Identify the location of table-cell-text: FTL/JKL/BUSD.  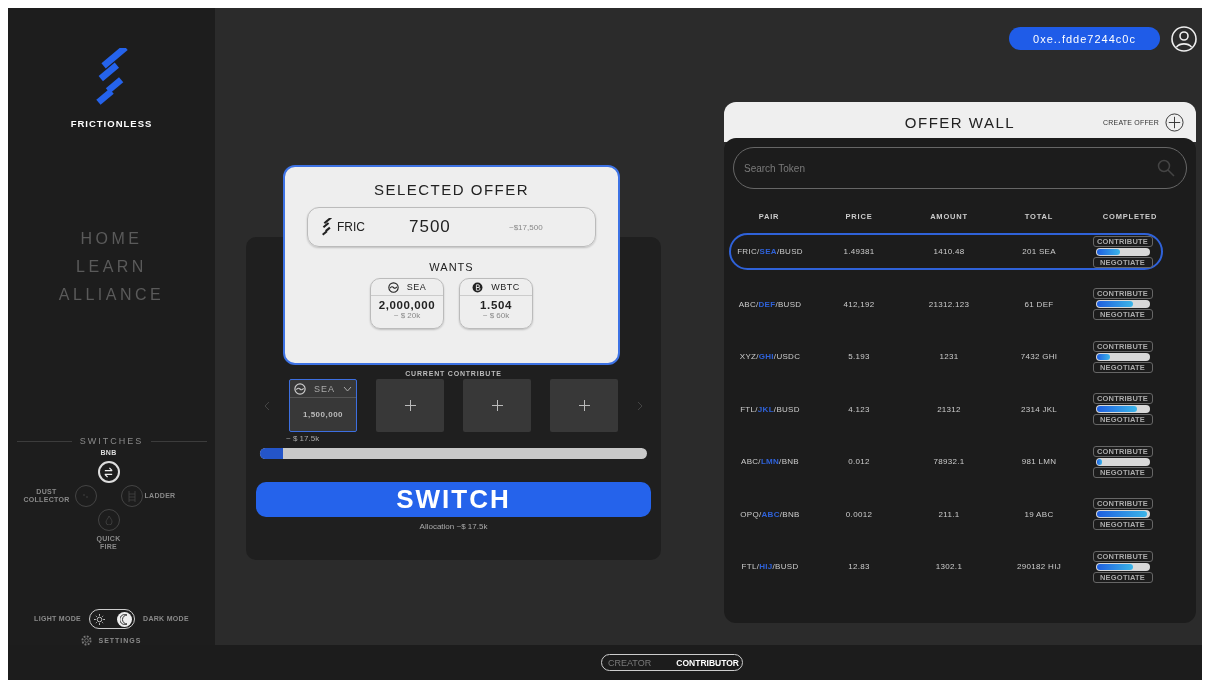
(770, 409).